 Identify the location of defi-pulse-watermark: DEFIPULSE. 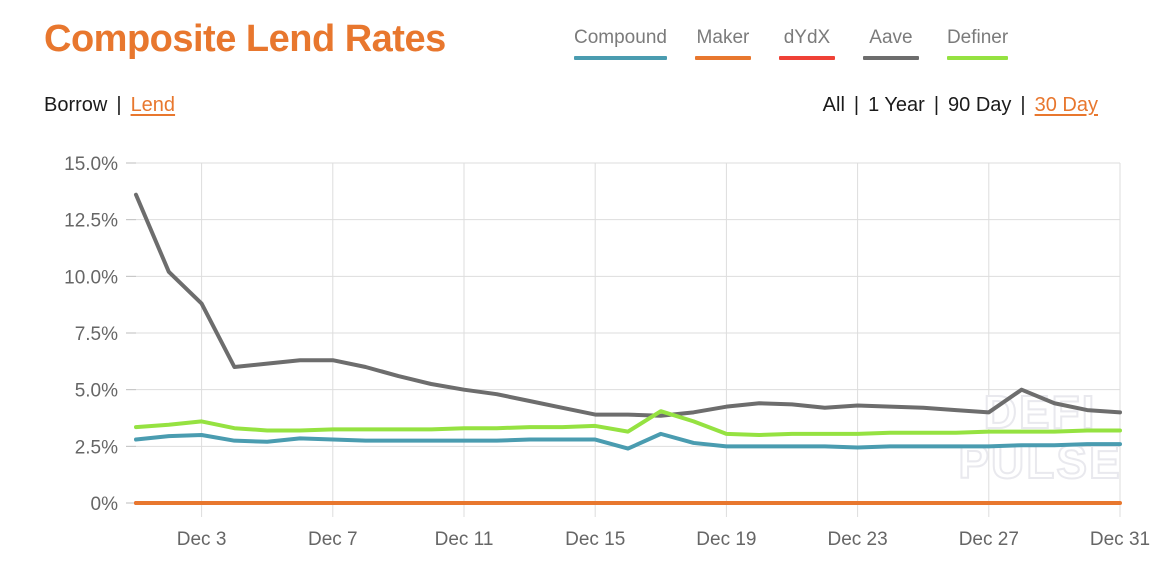
(1038, 437).